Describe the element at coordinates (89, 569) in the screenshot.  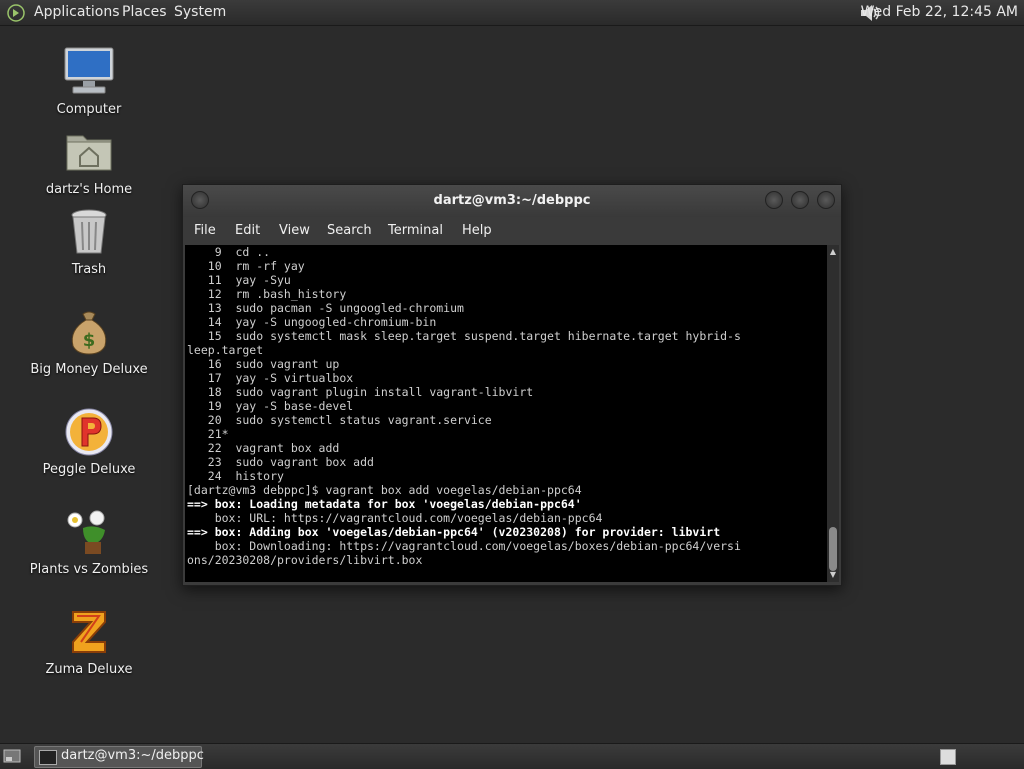
I see `desktop-icon-label: Plants vs Zombies` at that location.